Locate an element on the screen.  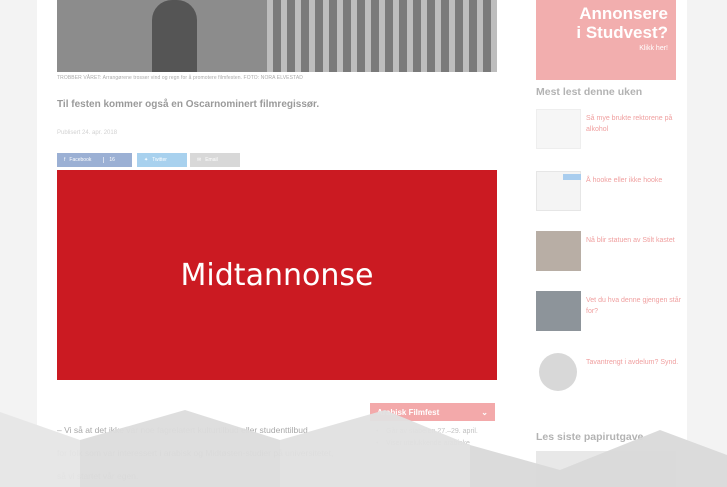
ad-label: Midtannonse is located at coordinates (277, 275).